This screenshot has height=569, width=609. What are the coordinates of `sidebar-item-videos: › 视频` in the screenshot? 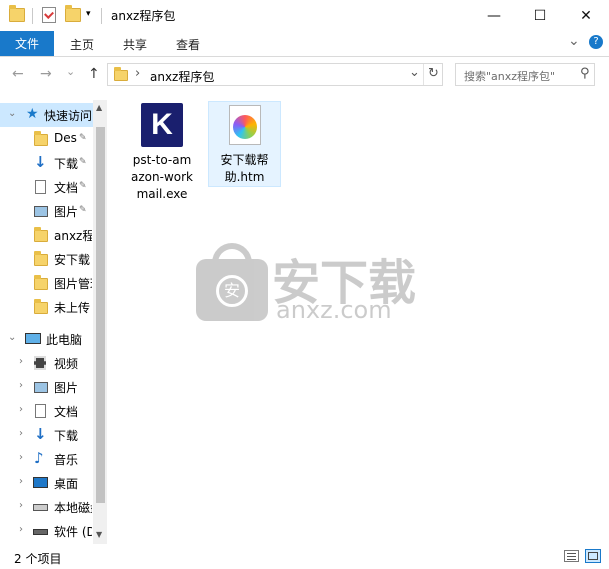 It's located at (46, 363).